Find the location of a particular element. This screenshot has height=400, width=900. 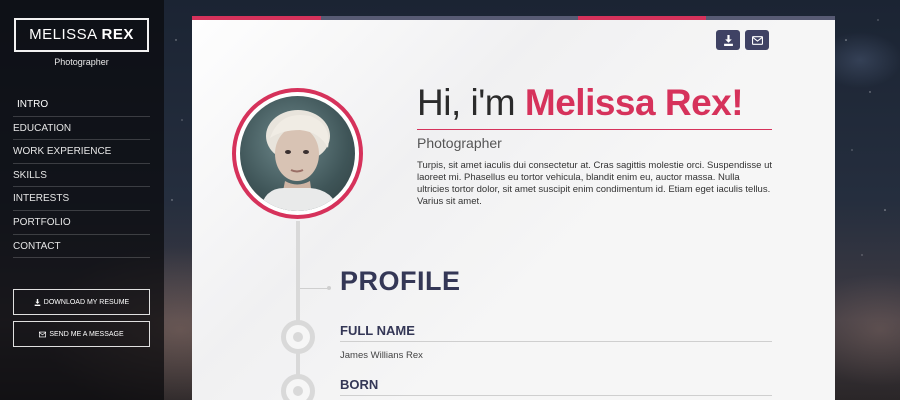

top-color-bar is located at coordinates (513, 18).